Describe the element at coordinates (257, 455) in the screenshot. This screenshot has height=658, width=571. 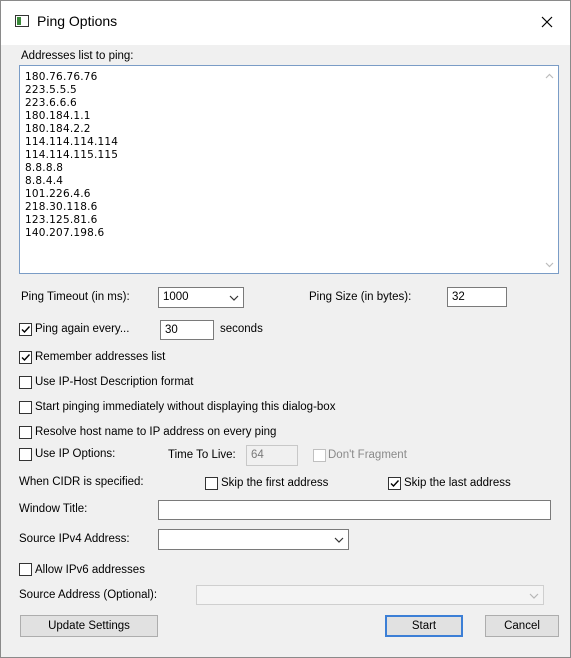
I see `ttl-value: 64` at that location.